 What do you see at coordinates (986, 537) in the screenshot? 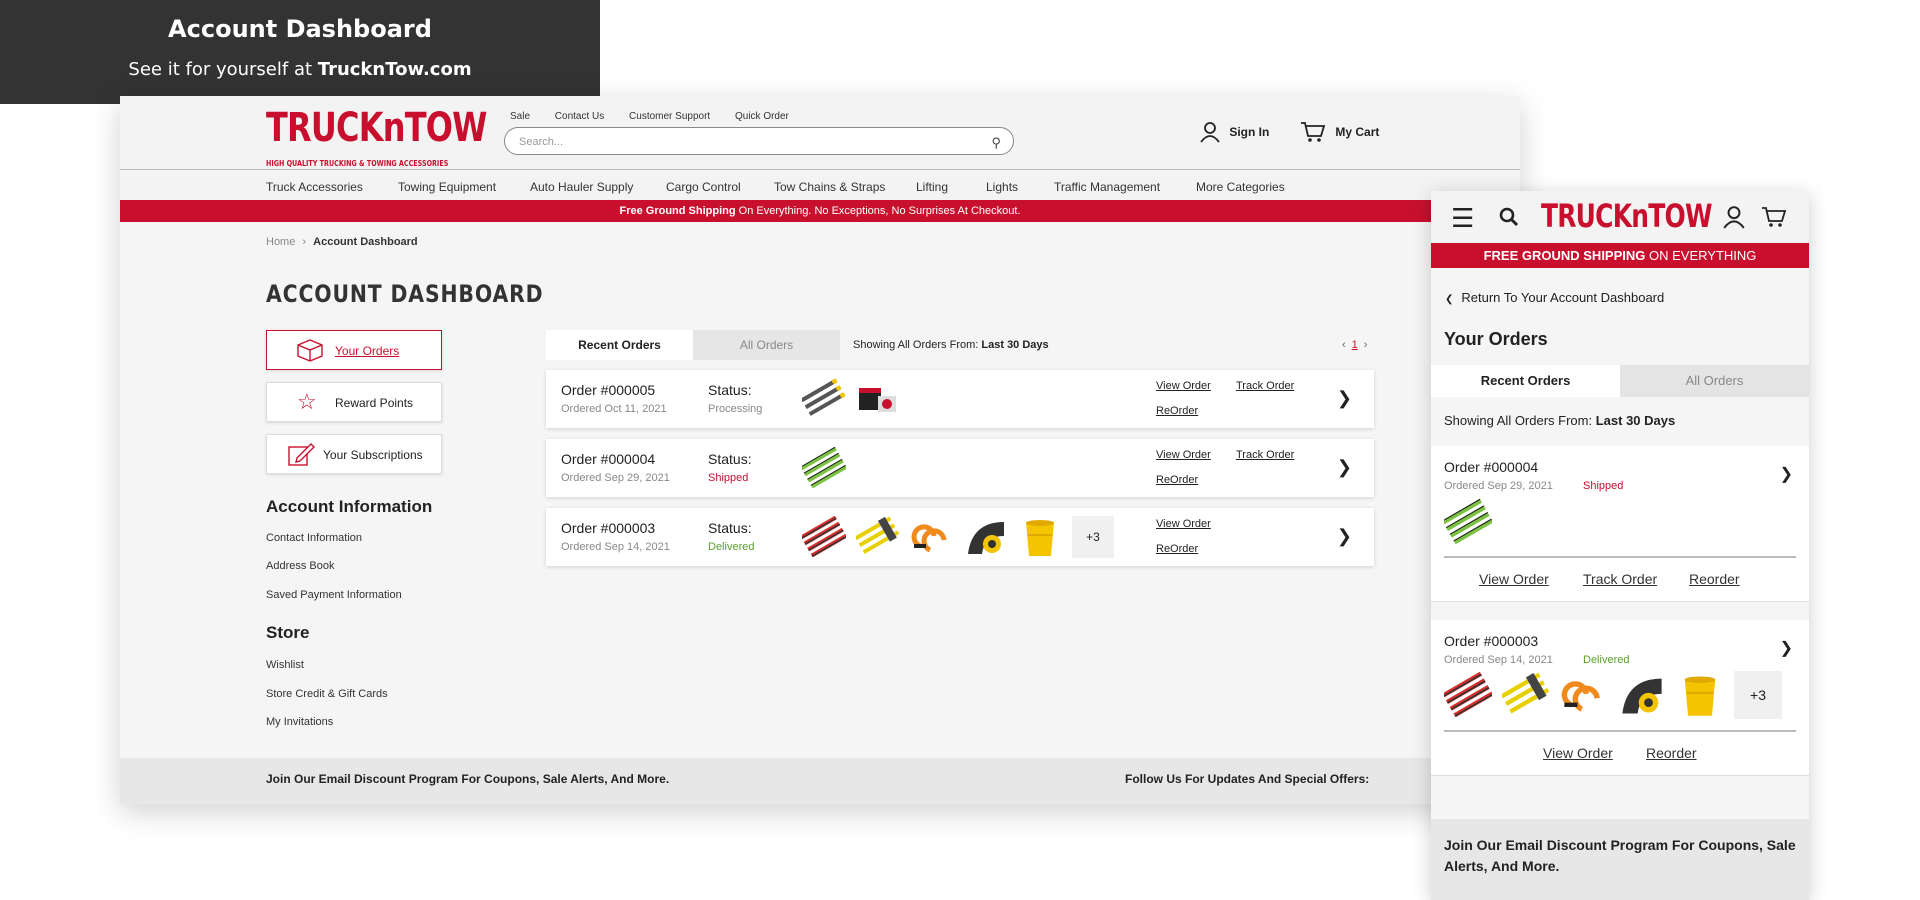
I see `product-thumb-wheel-chock` at bounding box center [986, 537].